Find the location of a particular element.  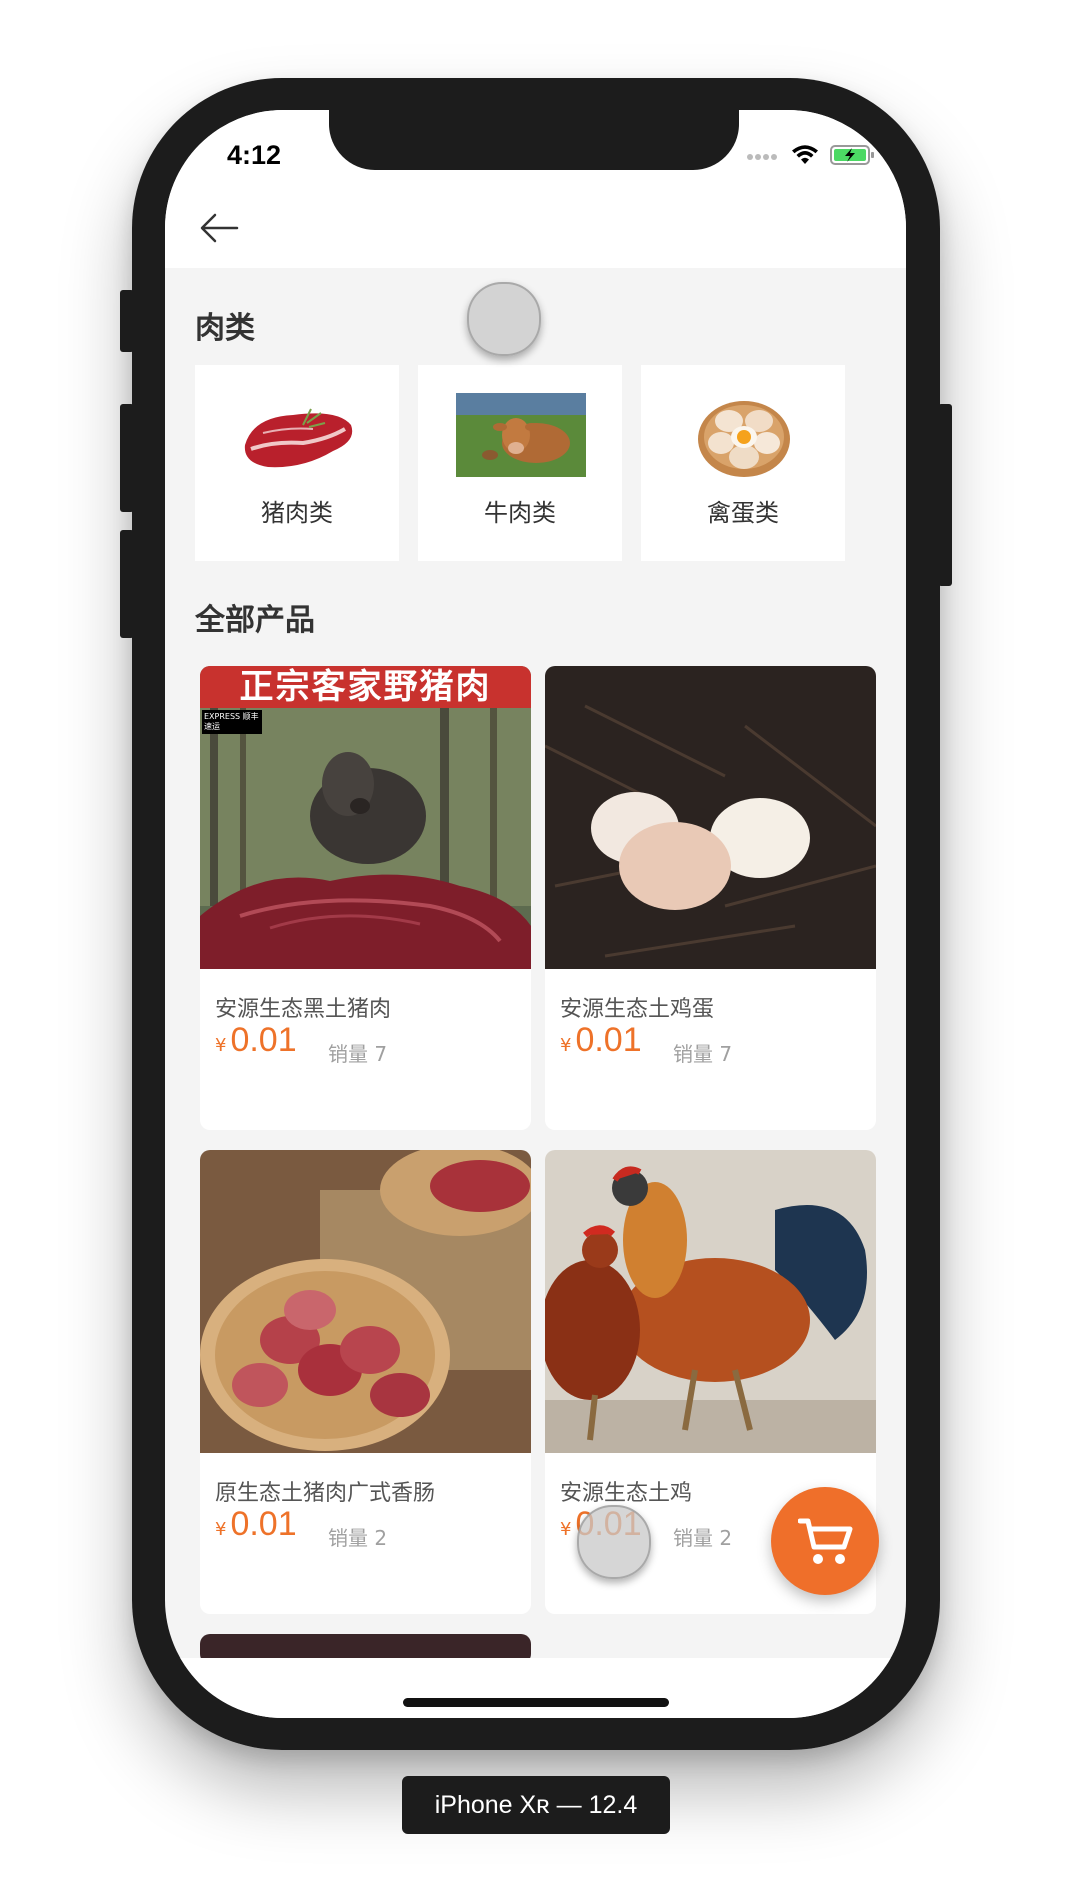

eggs-in-nest-image is located at coordinates (710, 817).